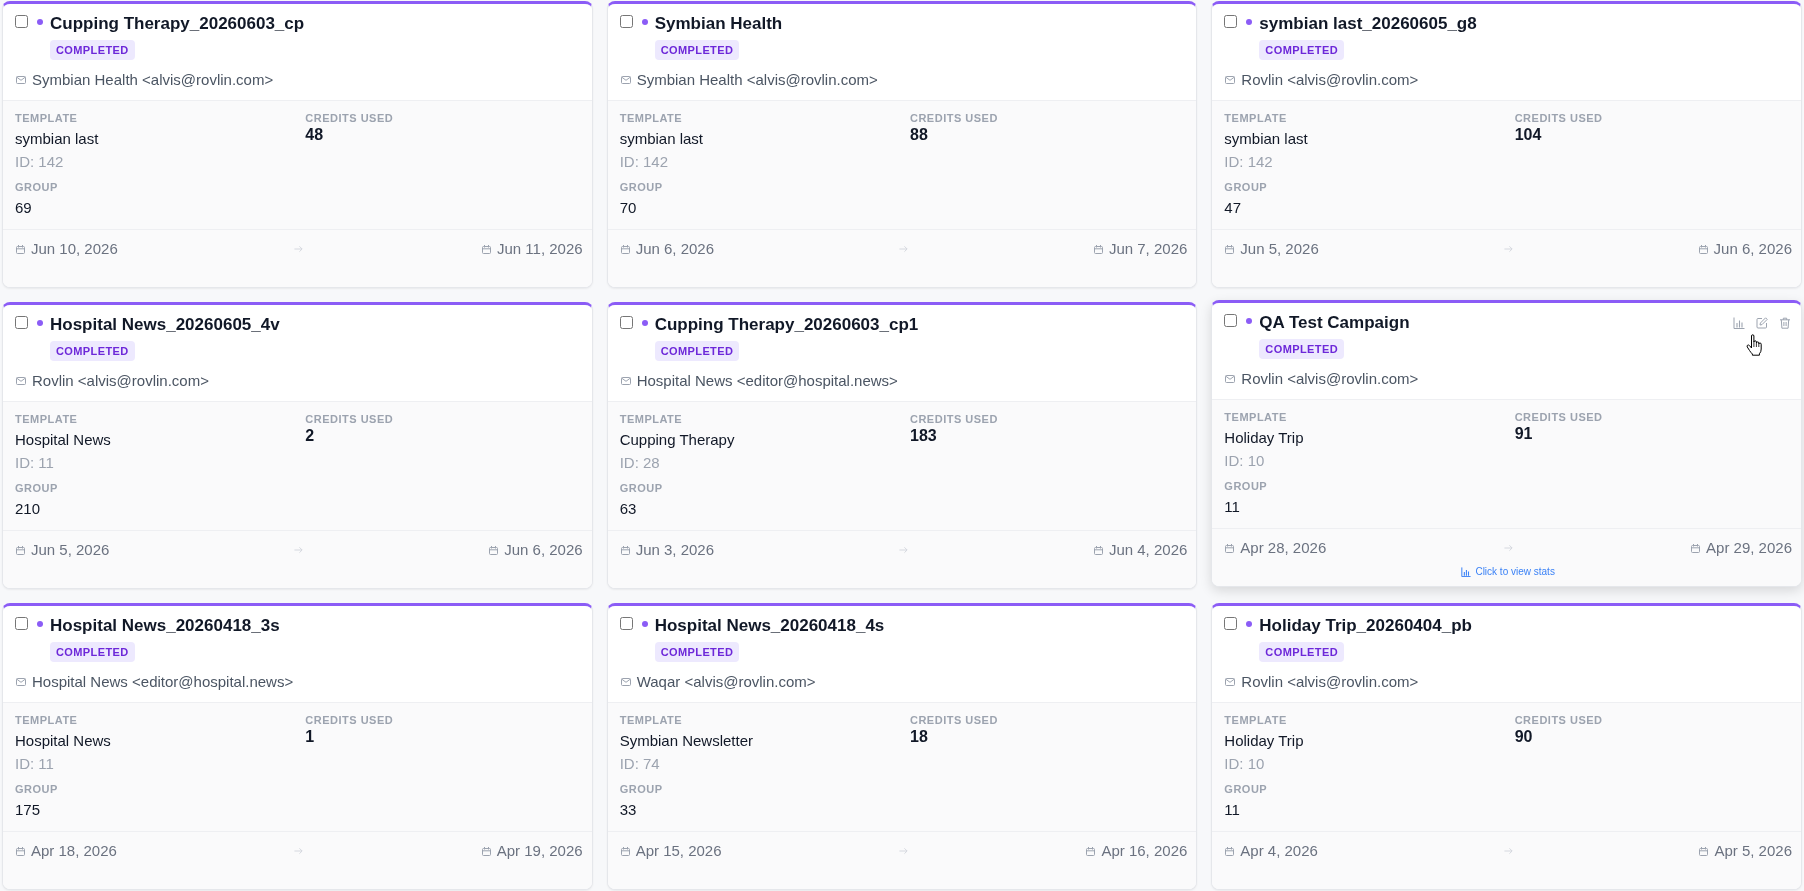  Describe the element at coordinates (1755, 345) in the screenshot. I see `hand-cursor-icon` at that location.